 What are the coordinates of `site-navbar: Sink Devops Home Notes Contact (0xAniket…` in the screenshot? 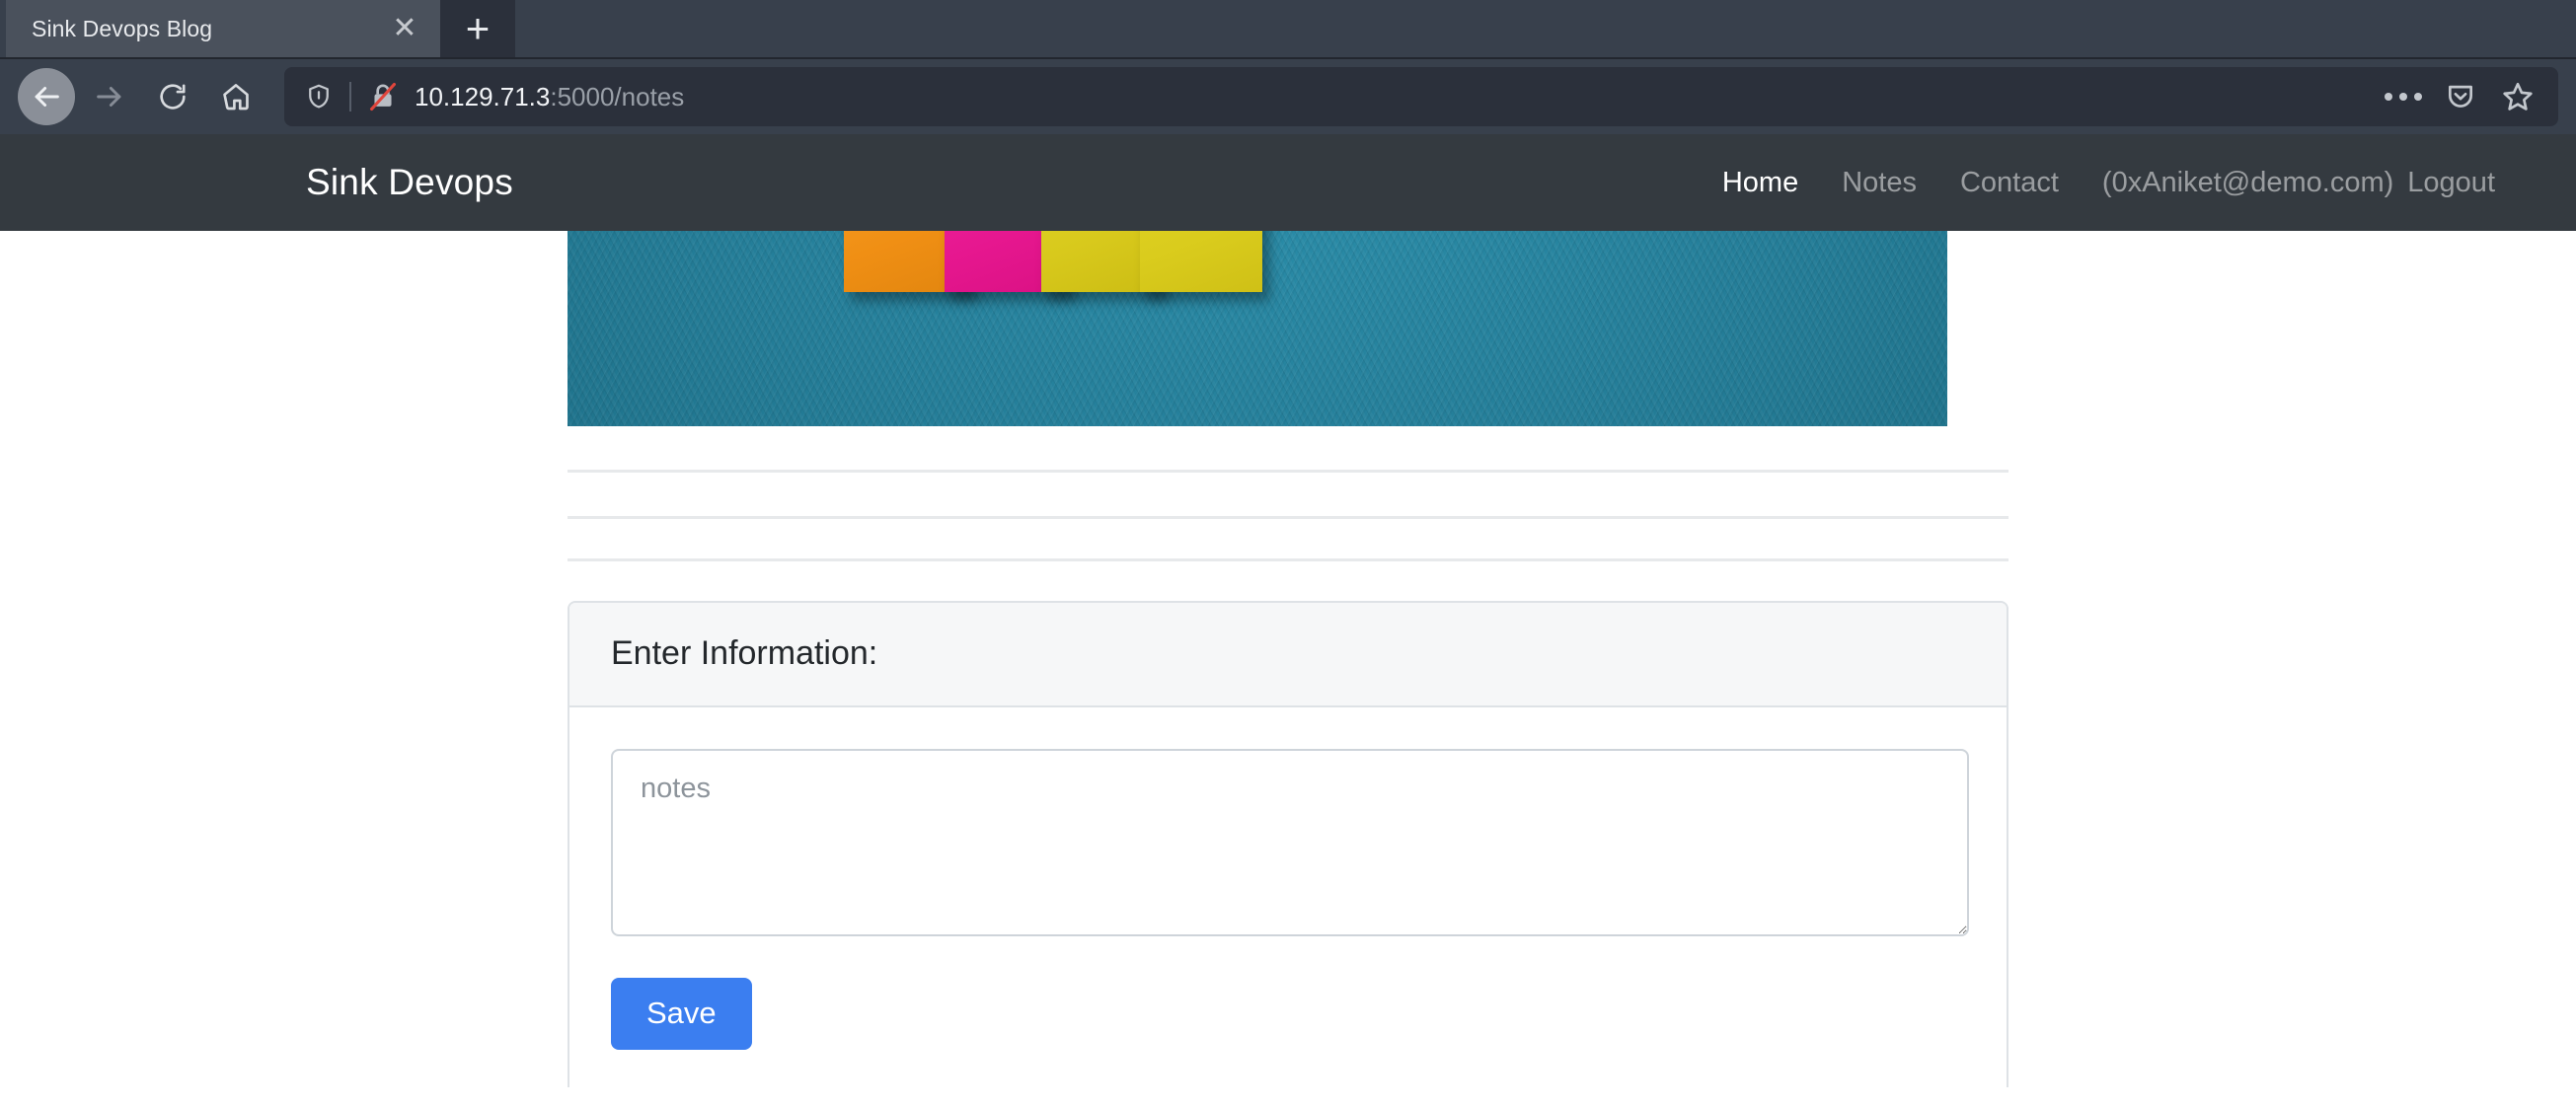 It's located at (1288, 182).